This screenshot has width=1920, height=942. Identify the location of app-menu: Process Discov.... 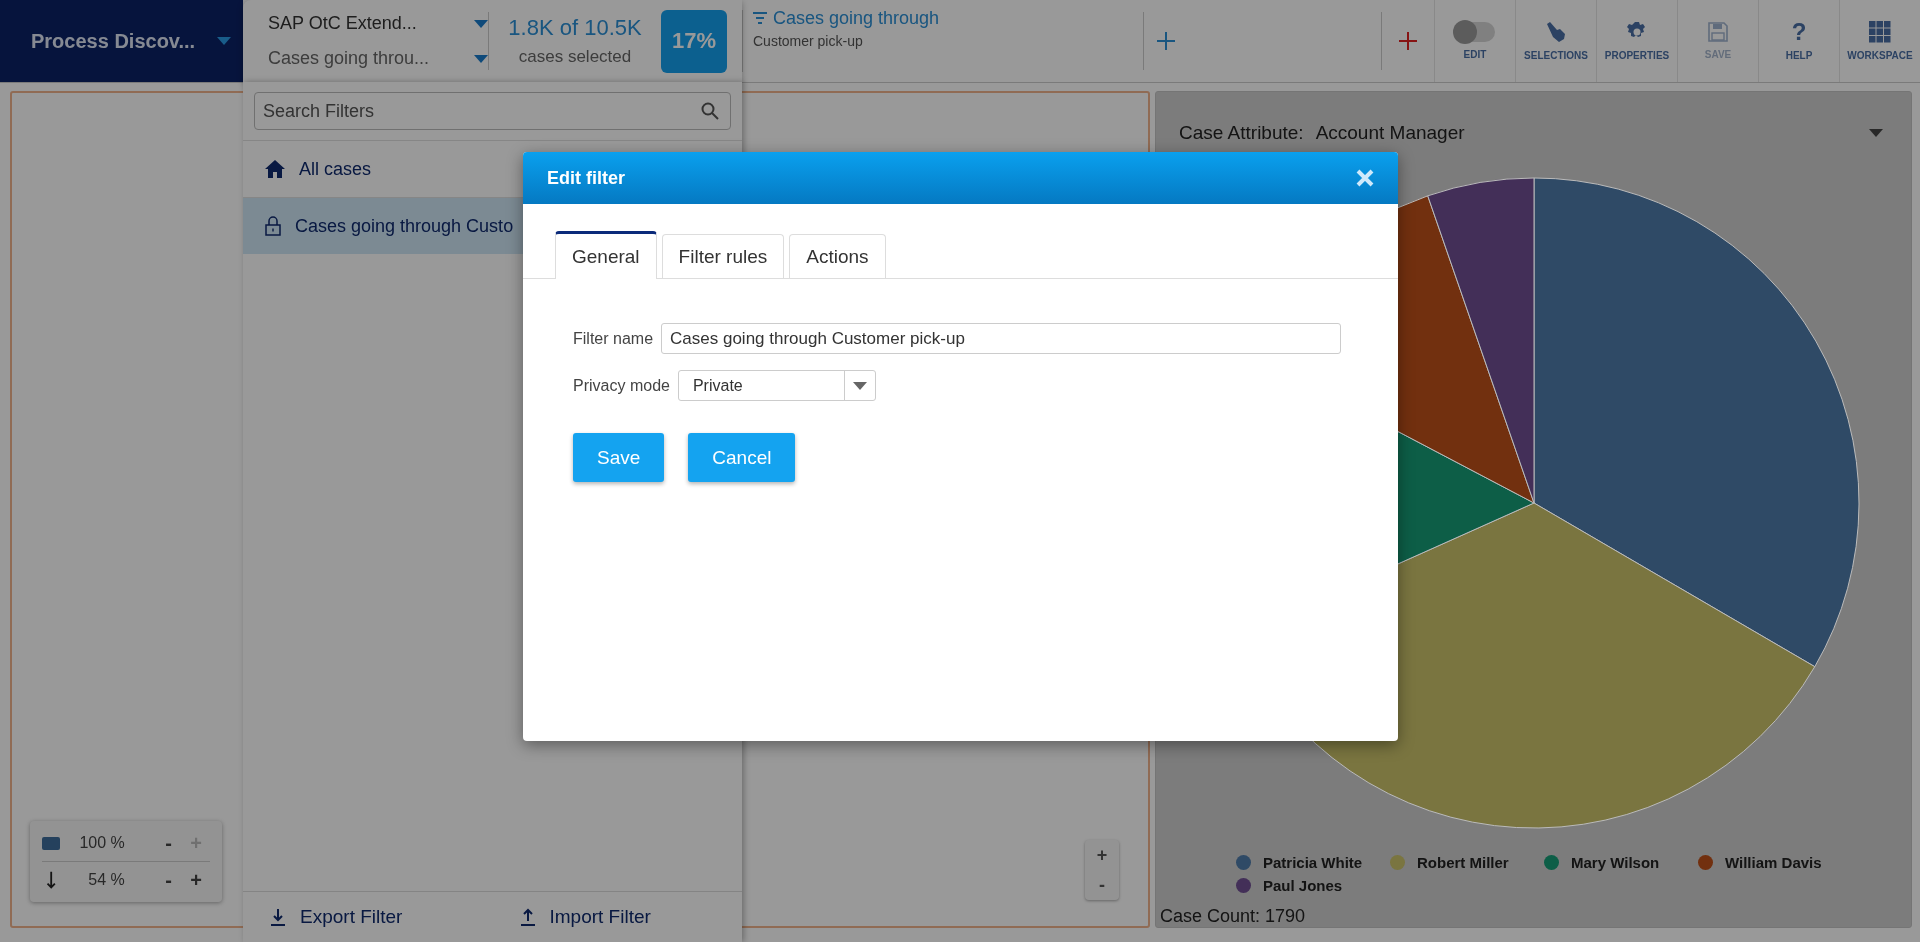
(121, 41).